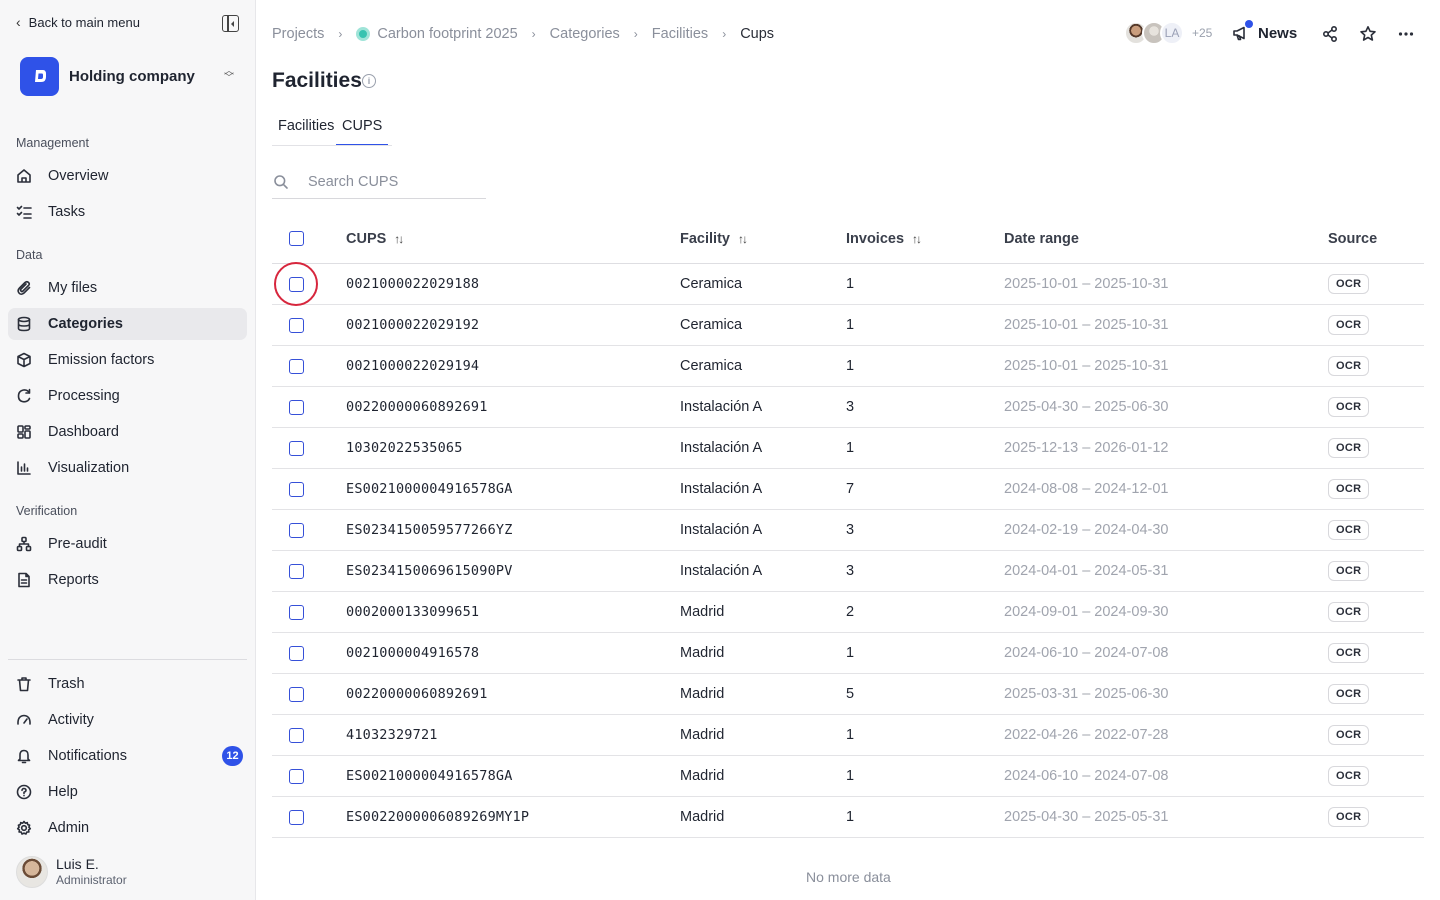 This screenshot has width=1440, height=900. Describe the element at coordinates (298, 34) in the screenshot. I see `breadcrumb-projects: Projects` at that location.